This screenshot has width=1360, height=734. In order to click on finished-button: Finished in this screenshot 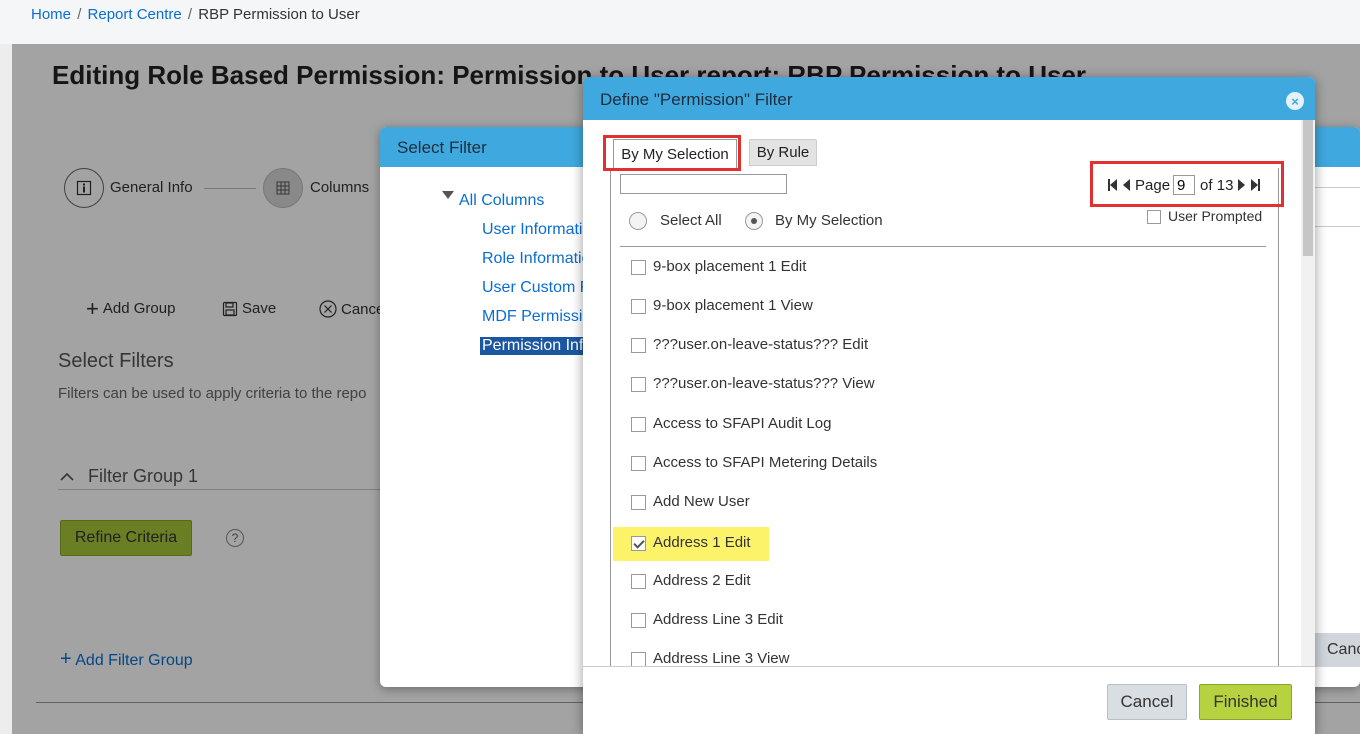, I will do `click(1245, 702)`.